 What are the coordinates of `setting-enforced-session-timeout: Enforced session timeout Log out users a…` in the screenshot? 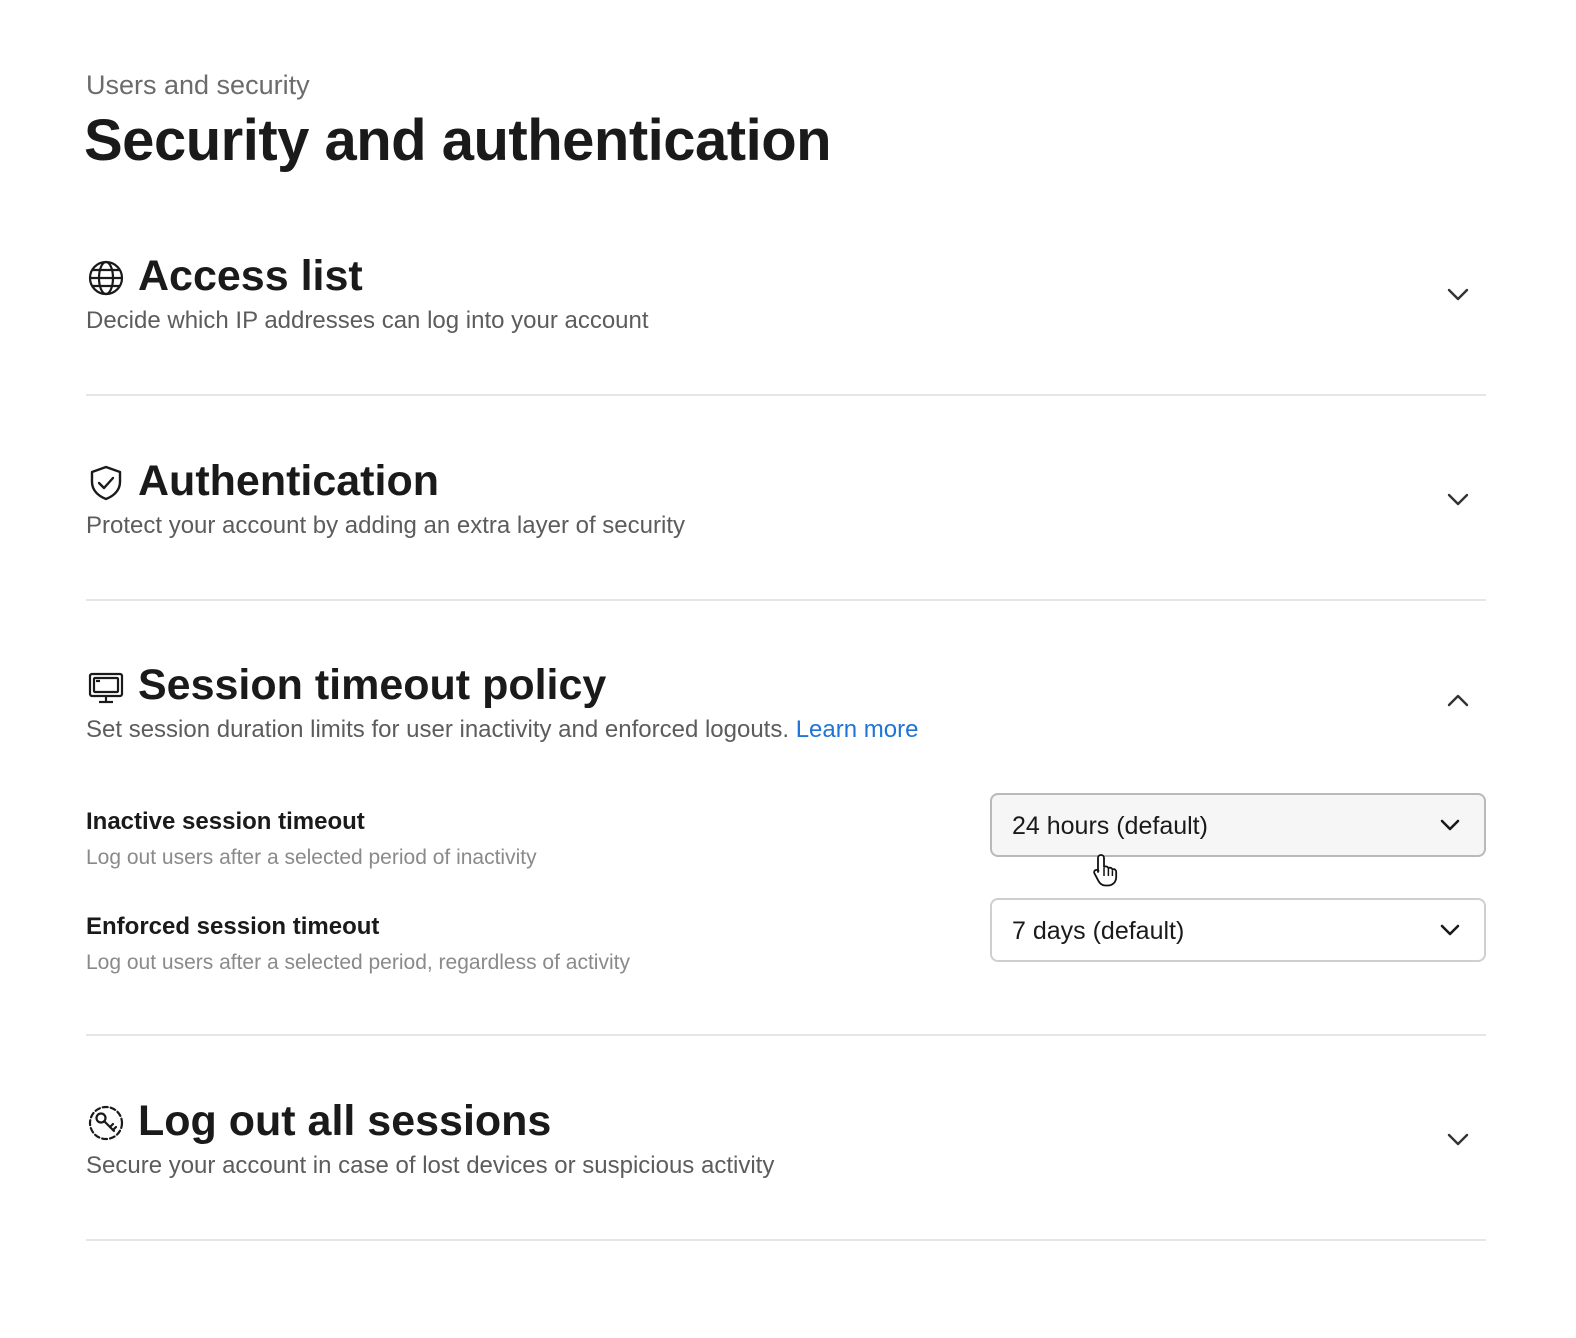 It's located at (786, 937).